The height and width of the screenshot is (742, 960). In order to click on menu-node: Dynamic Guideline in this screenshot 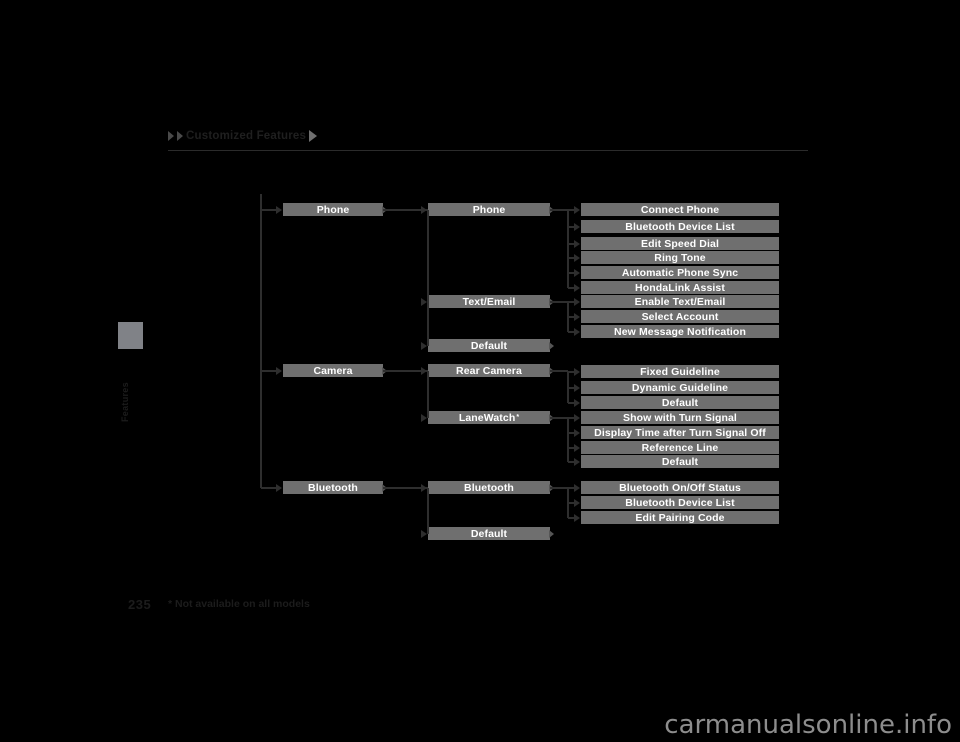, I will do `click(680, 387)`.